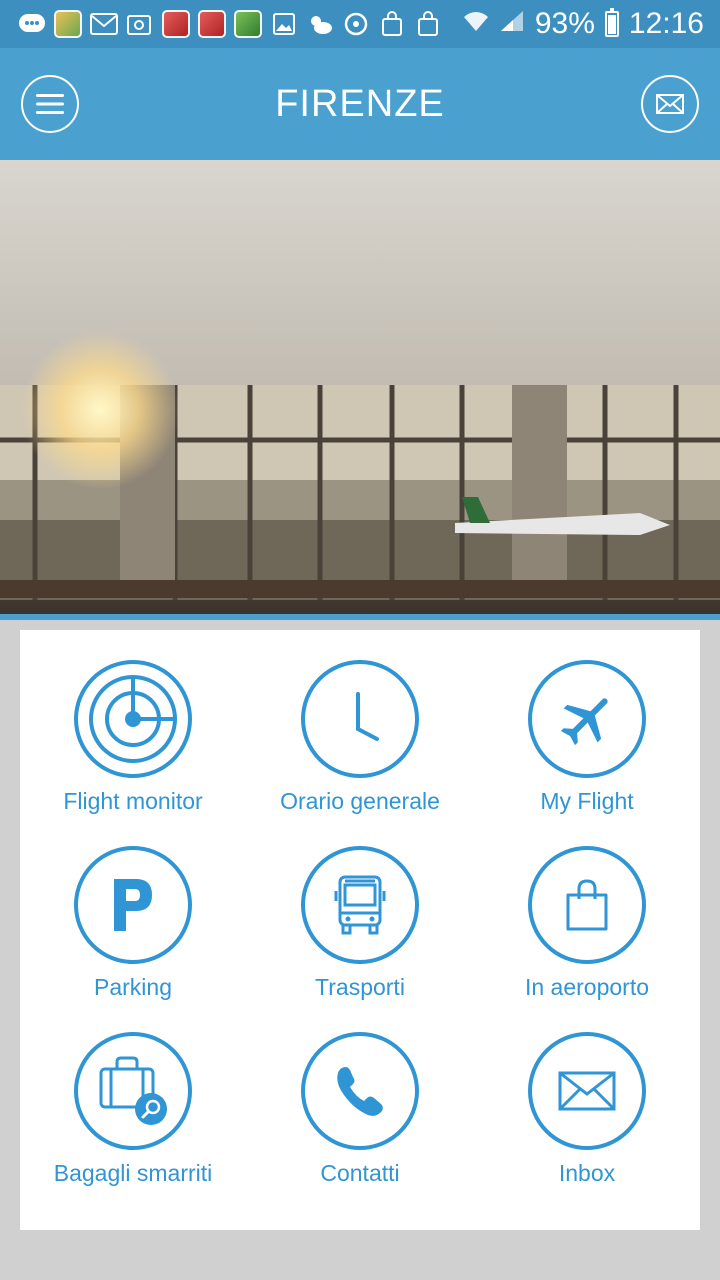  Describe the element at coordinates (133, 987) in the screenshot. I see `parking-label: Parking` at that location.